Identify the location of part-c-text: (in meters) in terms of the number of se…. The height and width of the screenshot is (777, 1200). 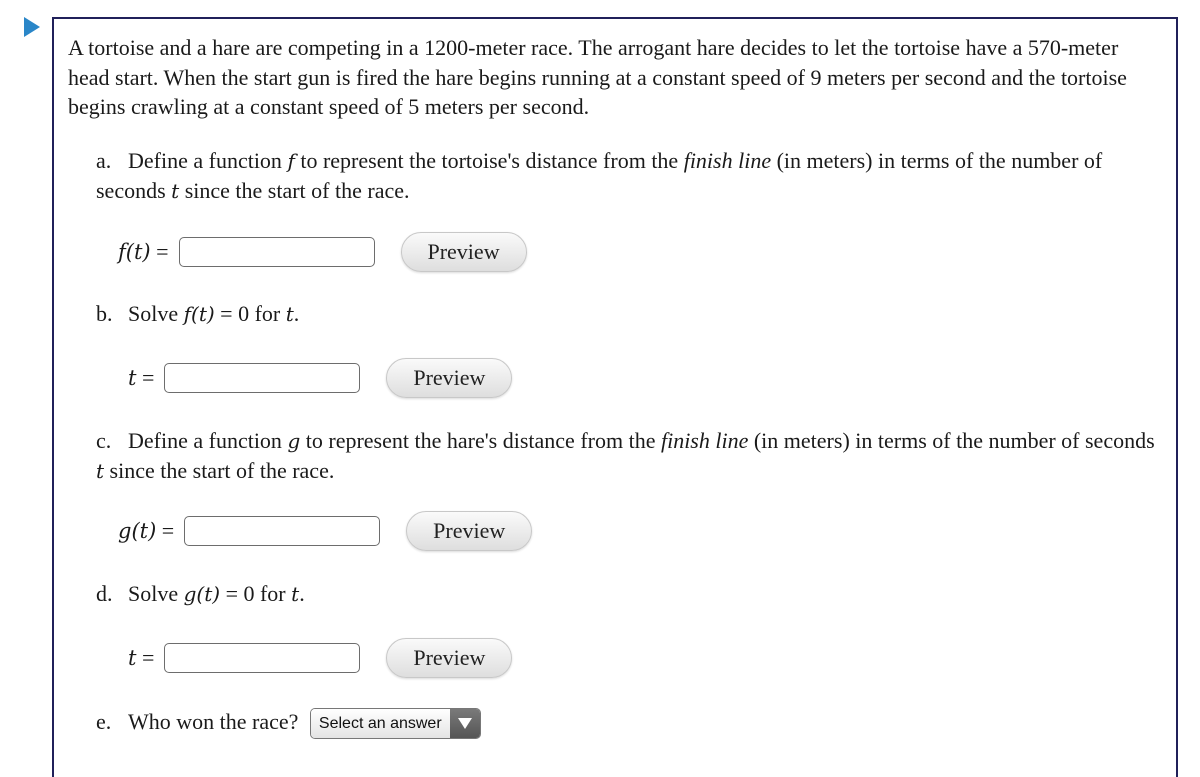
(954, 440).